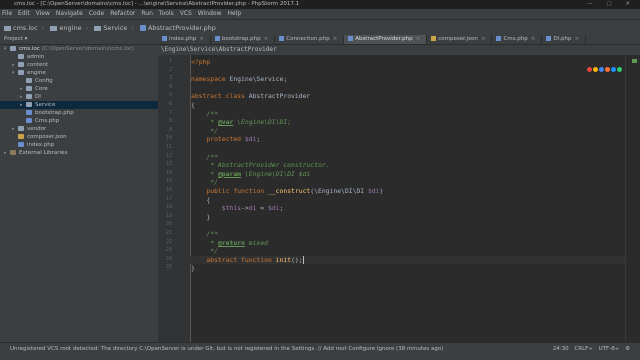 The image size is (640, 360). Describe the element at coordinates (79, 105) in the screenshot. I see `tree-item-service: ▸ Service` at that location.